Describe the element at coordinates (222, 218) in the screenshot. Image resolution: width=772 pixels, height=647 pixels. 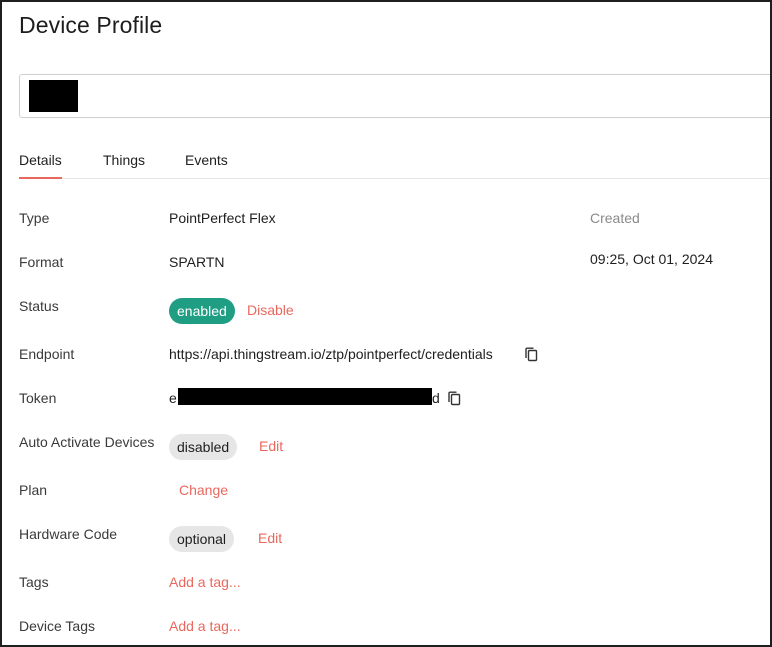
I see `type-value: PointPerfect Flex` at that location.